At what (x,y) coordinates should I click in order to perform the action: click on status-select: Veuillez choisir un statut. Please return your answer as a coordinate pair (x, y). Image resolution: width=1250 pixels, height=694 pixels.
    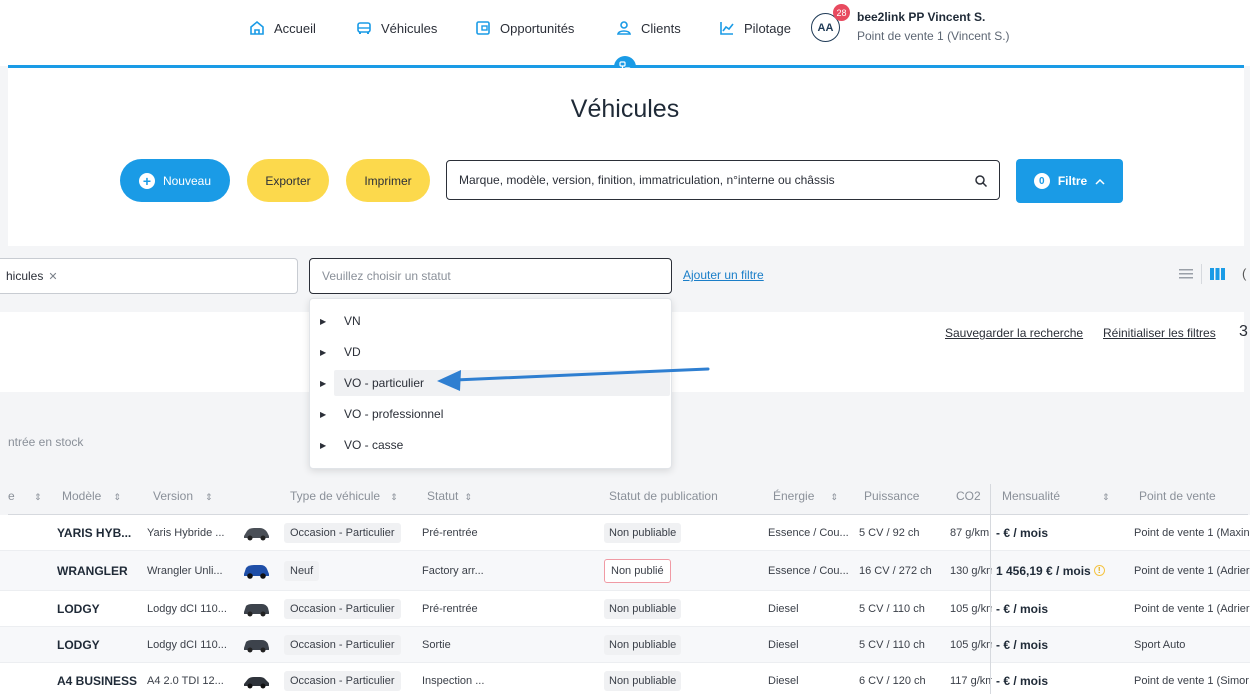
    Looking at the image, I should click on (490, 276).